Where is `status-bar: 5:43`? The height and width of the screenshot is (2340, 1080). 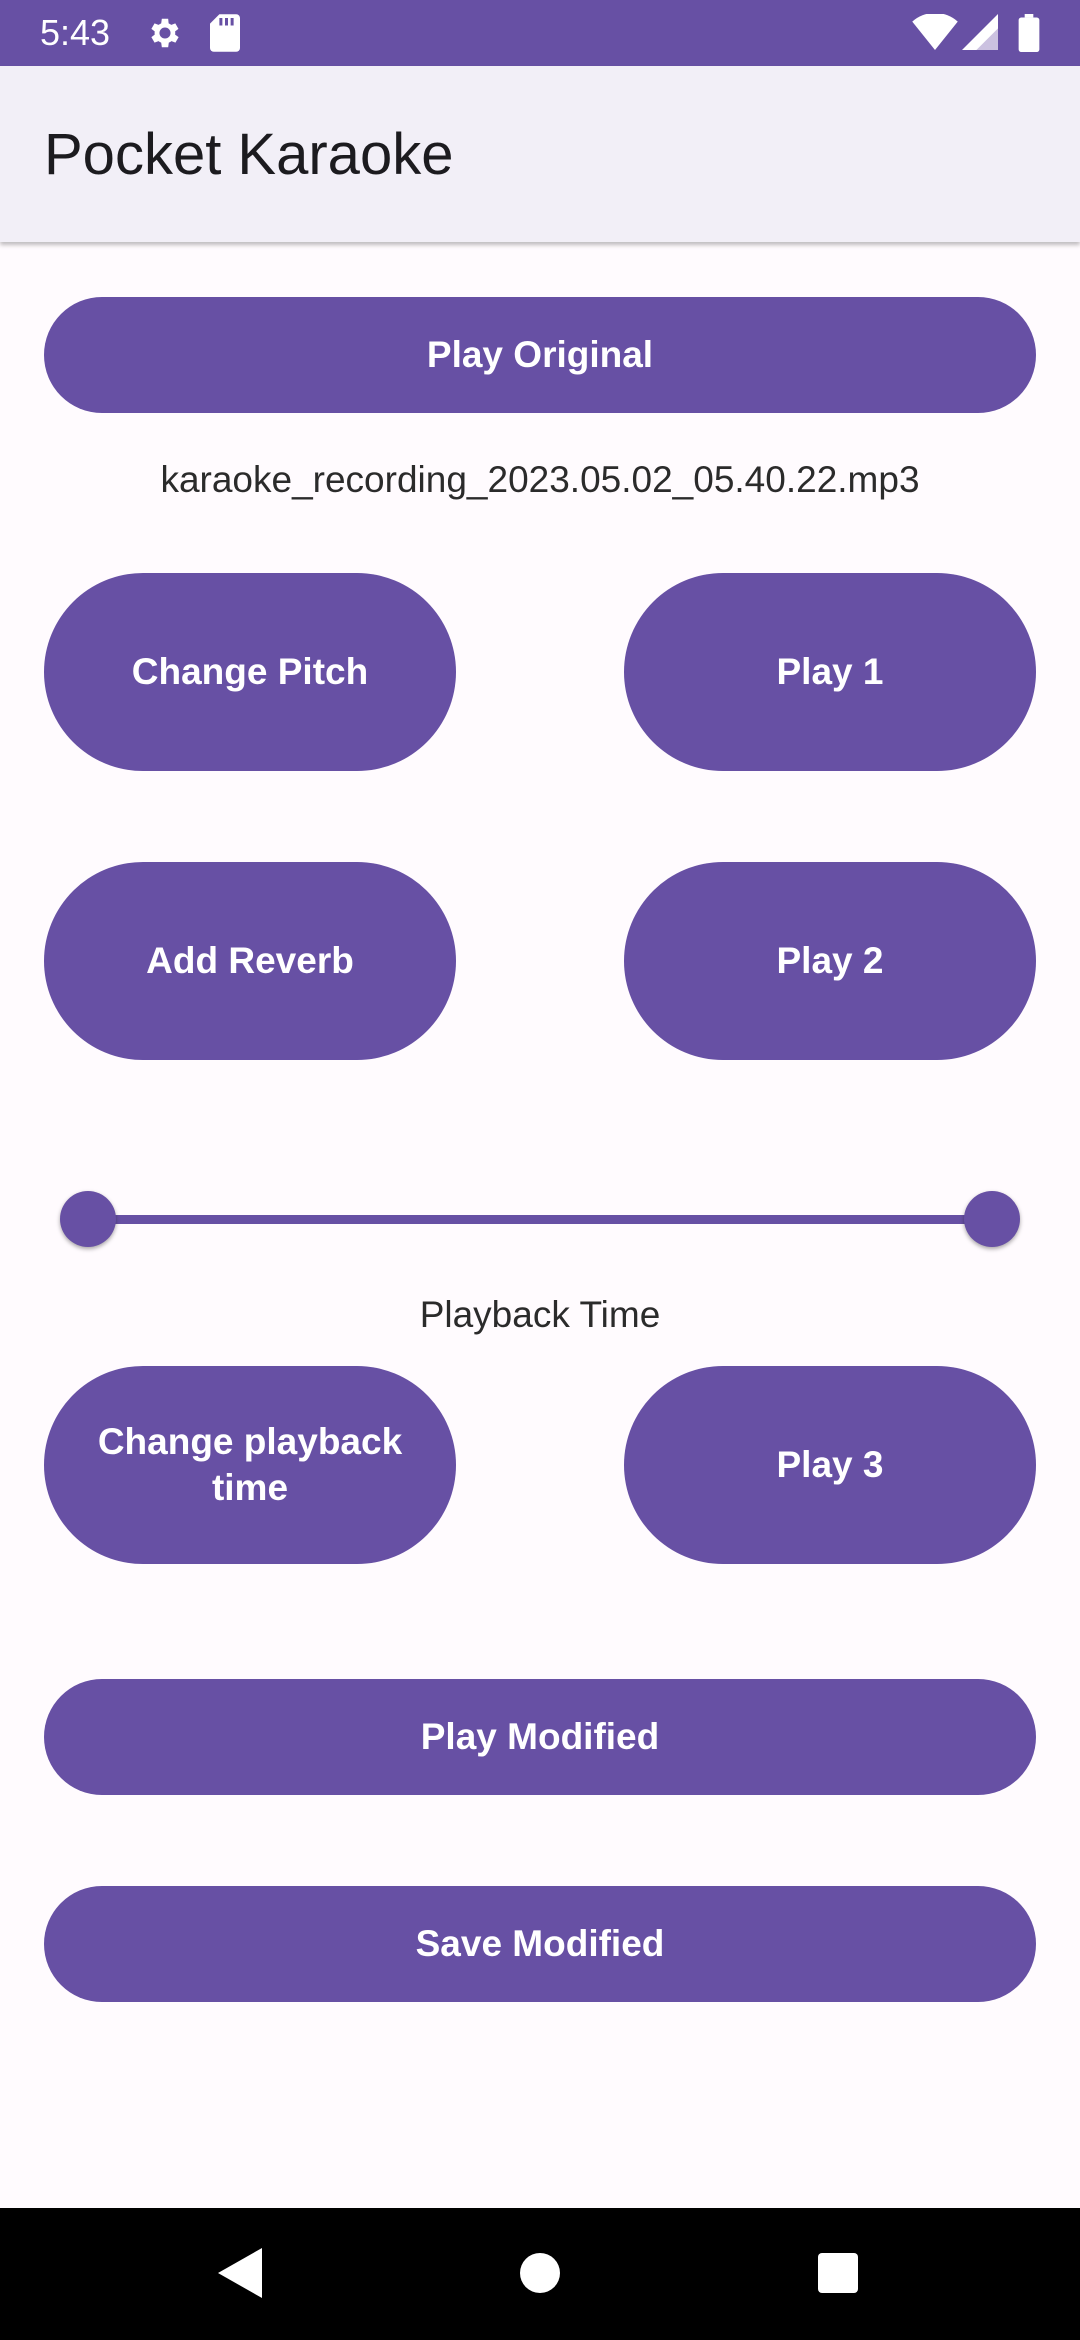
status-bar: 5:43 is located at coordinates (540, 33).